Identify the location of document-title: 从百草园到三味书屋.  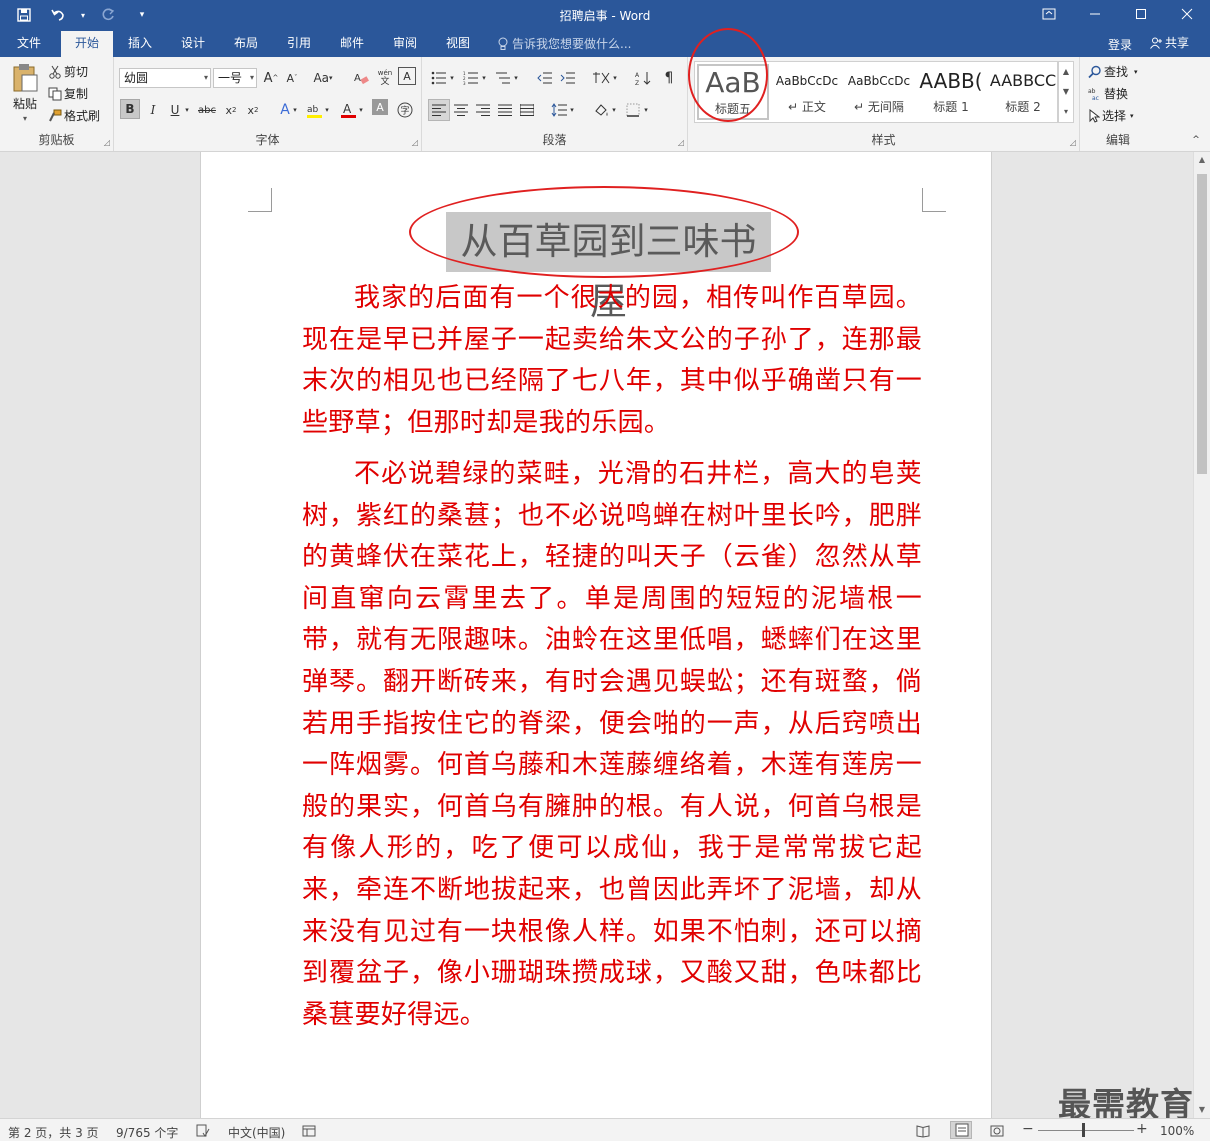
(608, 267).